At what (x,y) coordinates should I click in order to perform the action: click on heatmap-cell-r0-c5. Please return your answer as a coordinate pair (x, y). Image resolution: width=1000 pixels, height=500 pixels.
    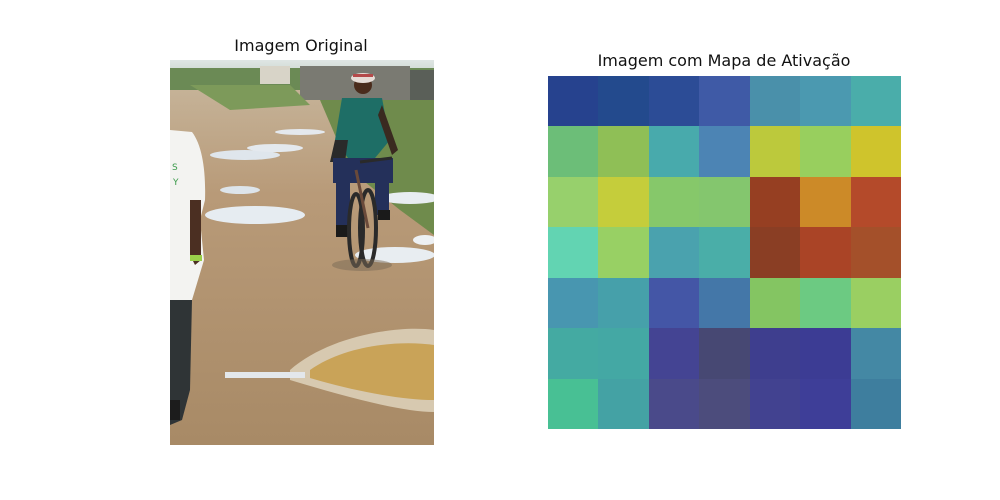
    Looking at the image, I should click on (825, 101).